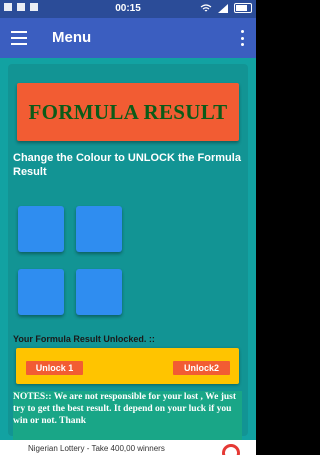 The image size is (320, 455). I want to click on formula-result-box: FORMULA RESULT, so click(128, 112).